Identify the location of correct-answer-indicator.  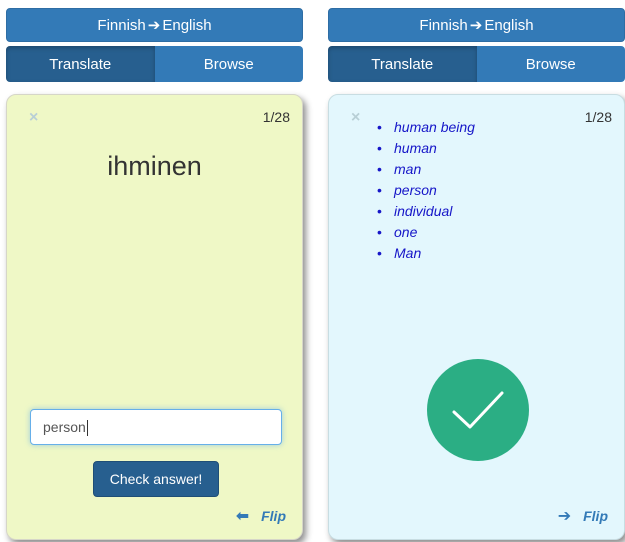
(478, 410).